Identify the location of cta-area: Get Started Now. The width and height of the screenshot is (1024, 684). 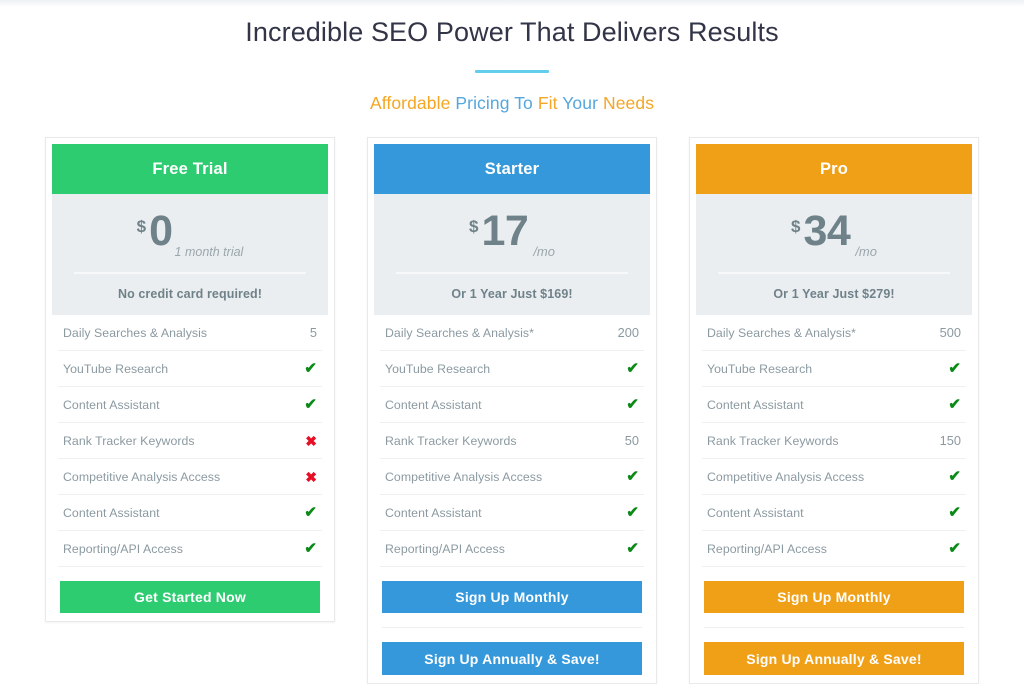
(190, 597).